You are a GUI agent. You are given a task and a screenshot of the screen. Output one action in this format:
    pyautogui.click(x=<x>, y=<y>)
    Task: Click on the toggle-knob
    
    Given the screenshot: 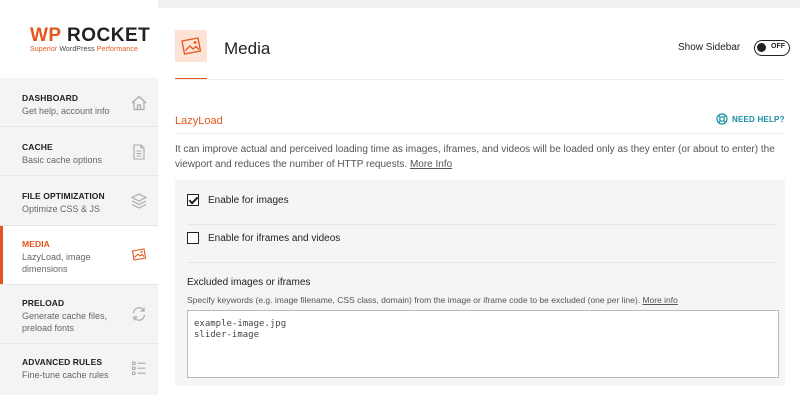 What is the action you would take?
    pyautogui.click(x=761, y=47)
    